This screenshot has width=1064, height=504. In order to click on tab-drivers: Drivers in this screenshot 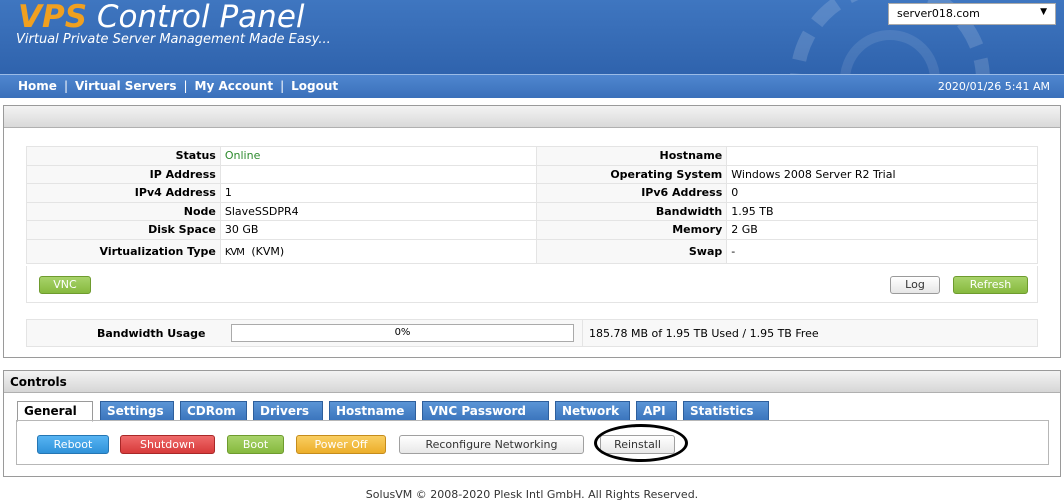, I will do `click(288, 411)`.